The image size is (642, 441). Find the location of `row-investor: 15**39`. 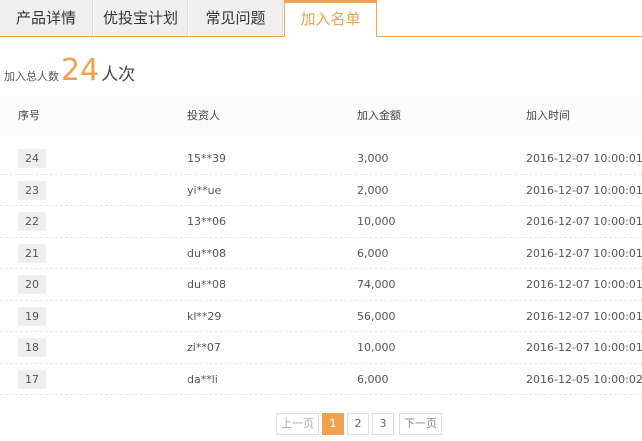

row-investor: 15**39 is located at coordinates (206, 158).